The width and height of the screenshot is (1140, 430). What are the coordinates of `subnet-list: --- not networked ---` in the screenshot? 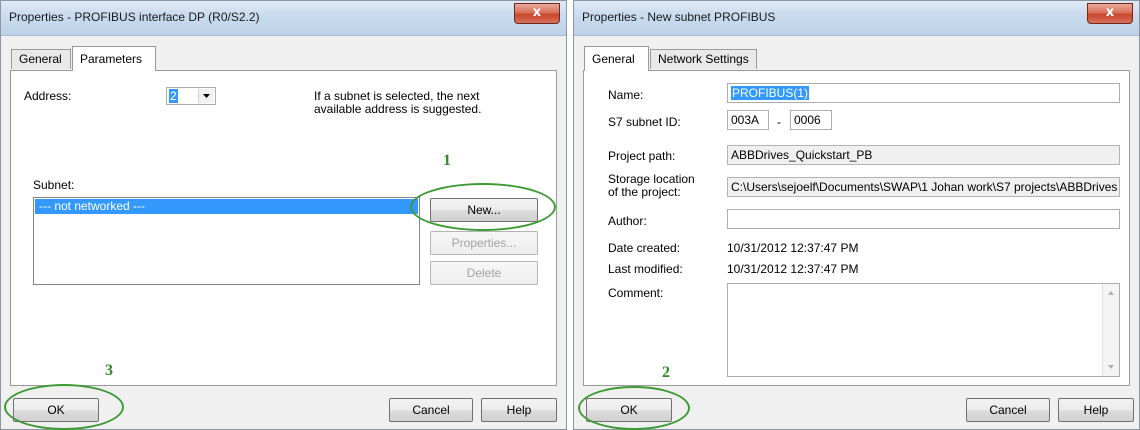 It's located at (226, 241).